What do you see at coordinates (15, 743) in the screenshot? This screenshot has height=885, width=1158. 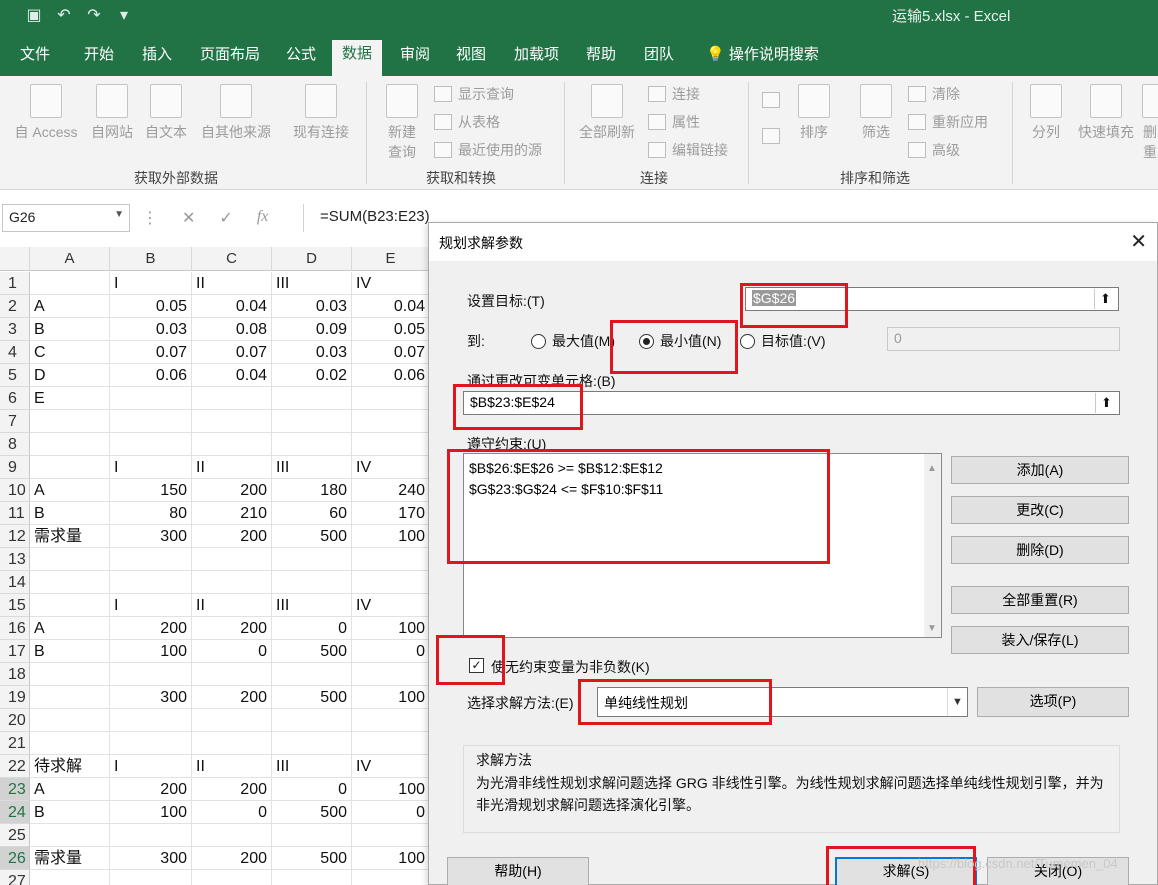 I see `row-header: 21` at bounding box center [15, 743].